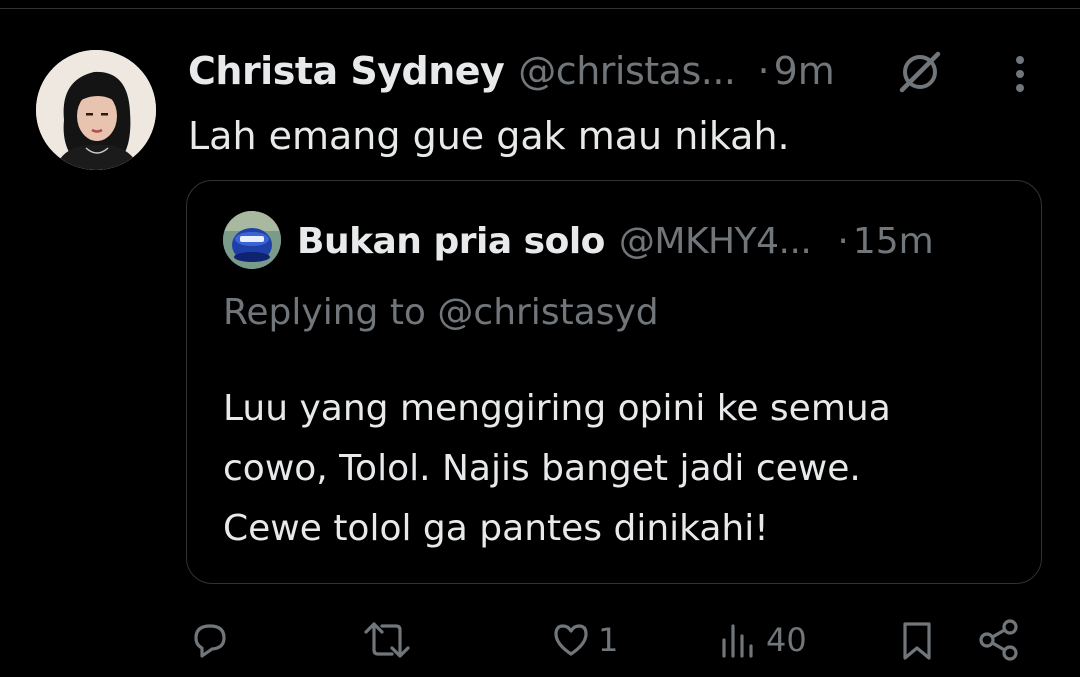 The image size is (1080, 677). Describe the element at coordinates (511, 71) in the screenshot. I see `tweet-header: Christa Sydney @christas... · 9m` at that location.